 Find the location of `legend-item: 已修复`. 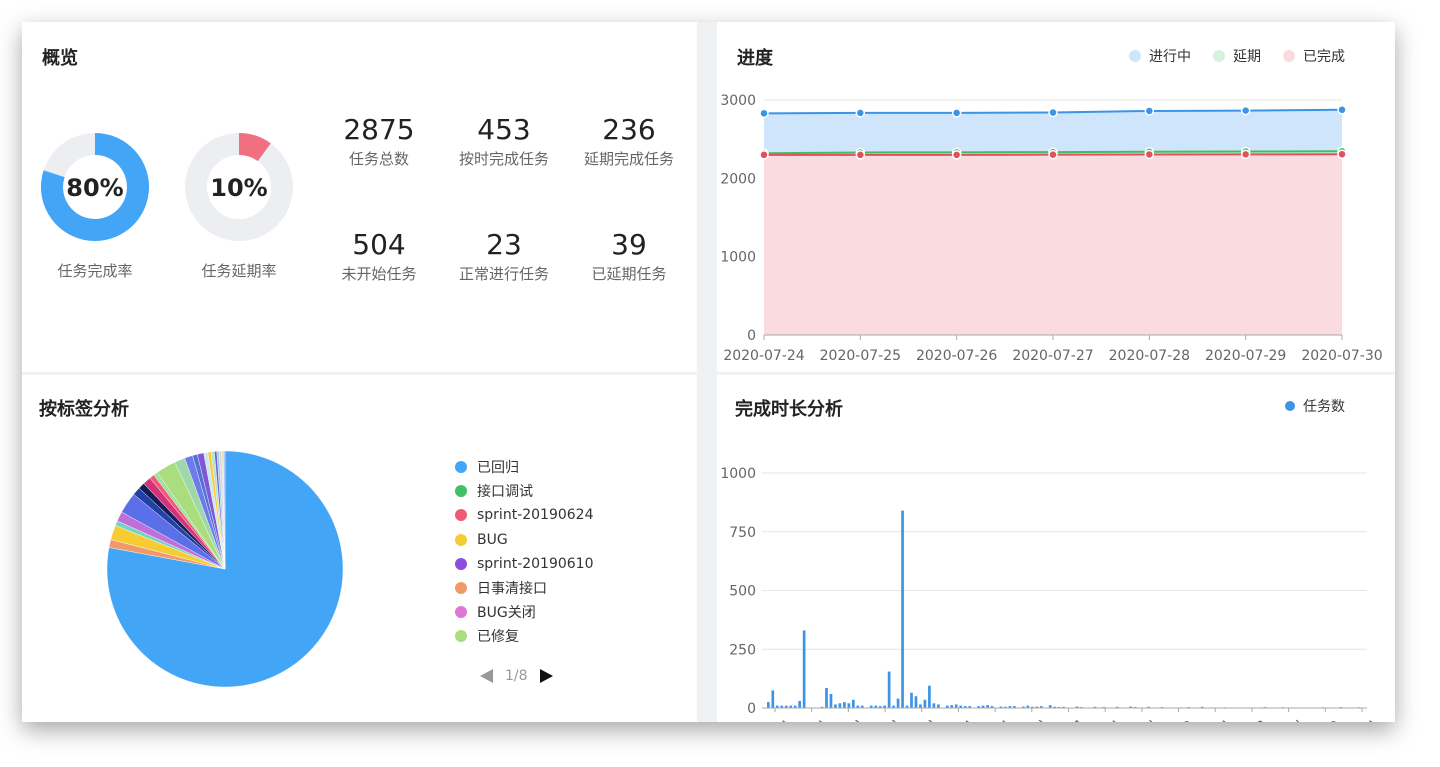

legend-item: 已修复 is located at coordinates (524, 636).